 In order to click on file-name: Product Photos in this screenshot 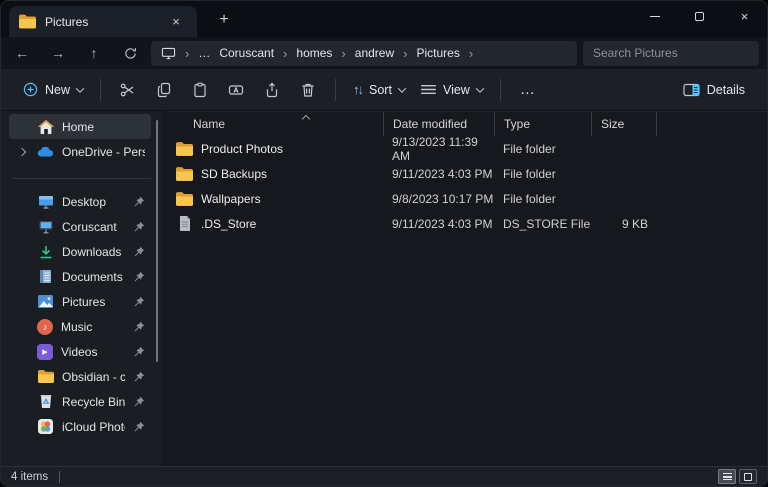, I will do `click(242, 148)`.